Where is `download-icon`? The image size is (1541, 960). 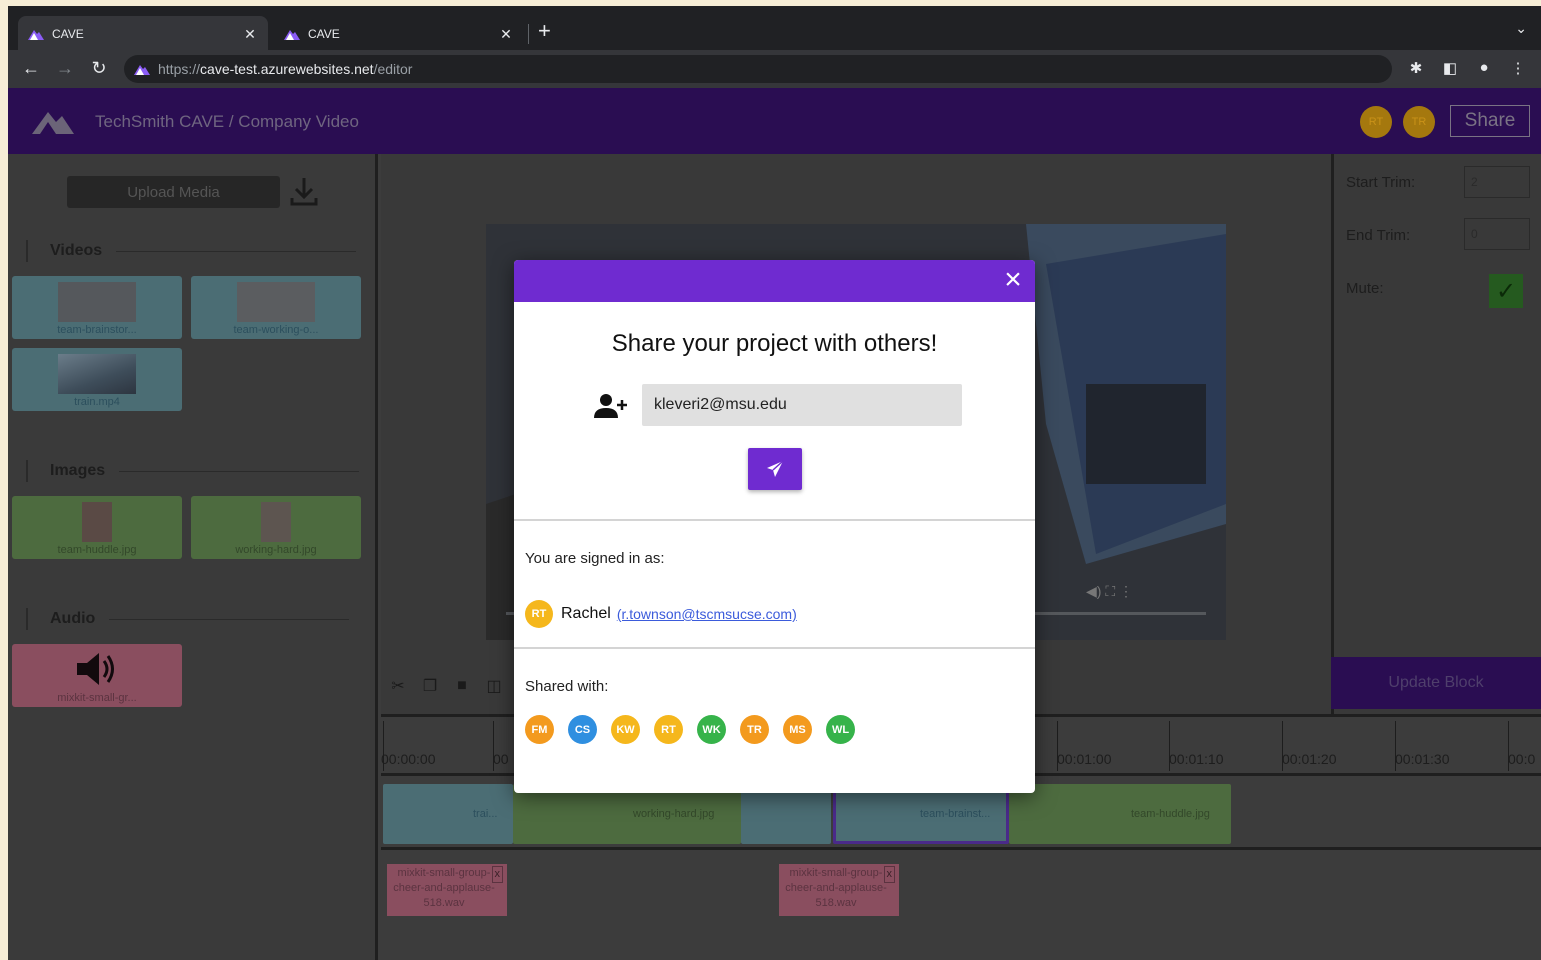
download-icon is located at coordinates (304, 191).